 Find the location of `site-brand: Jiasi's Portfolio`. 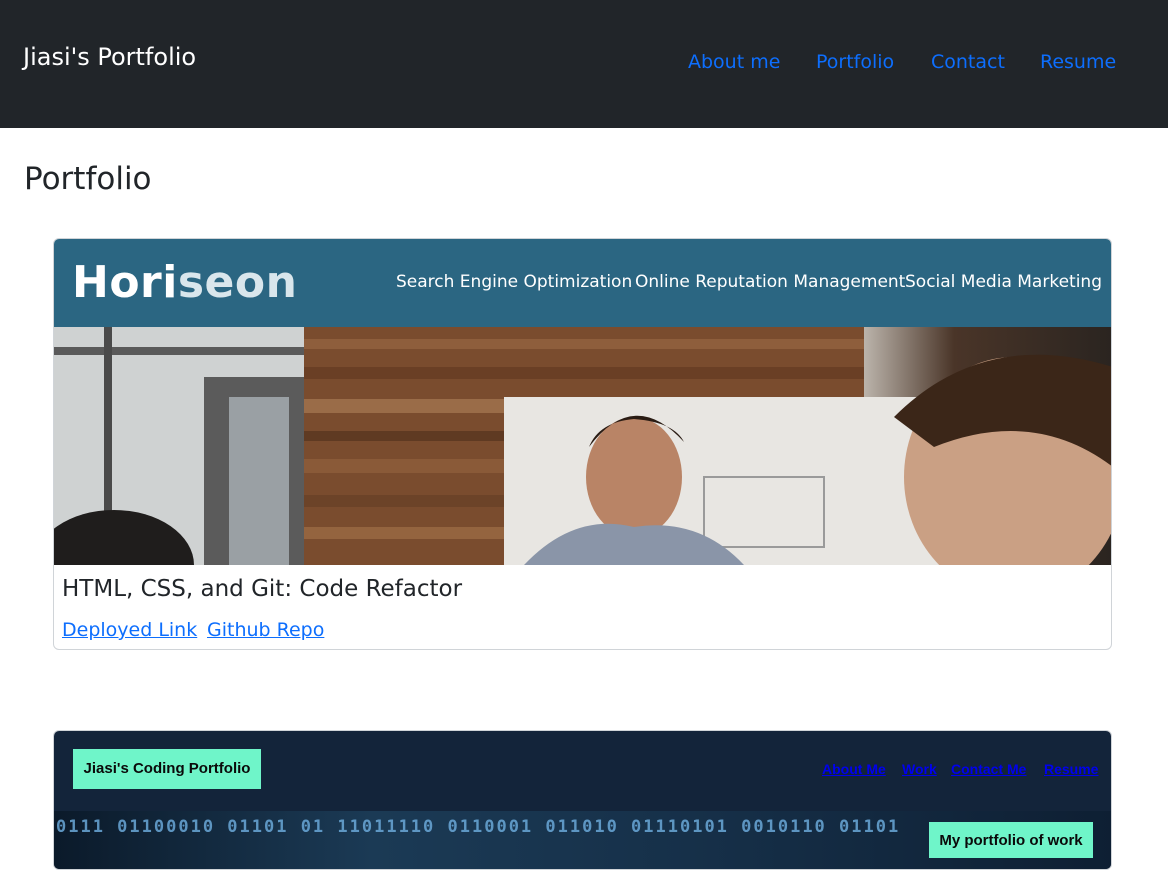

site-brand: Jiasi's Portfolio is located at coordinates (109, 57).